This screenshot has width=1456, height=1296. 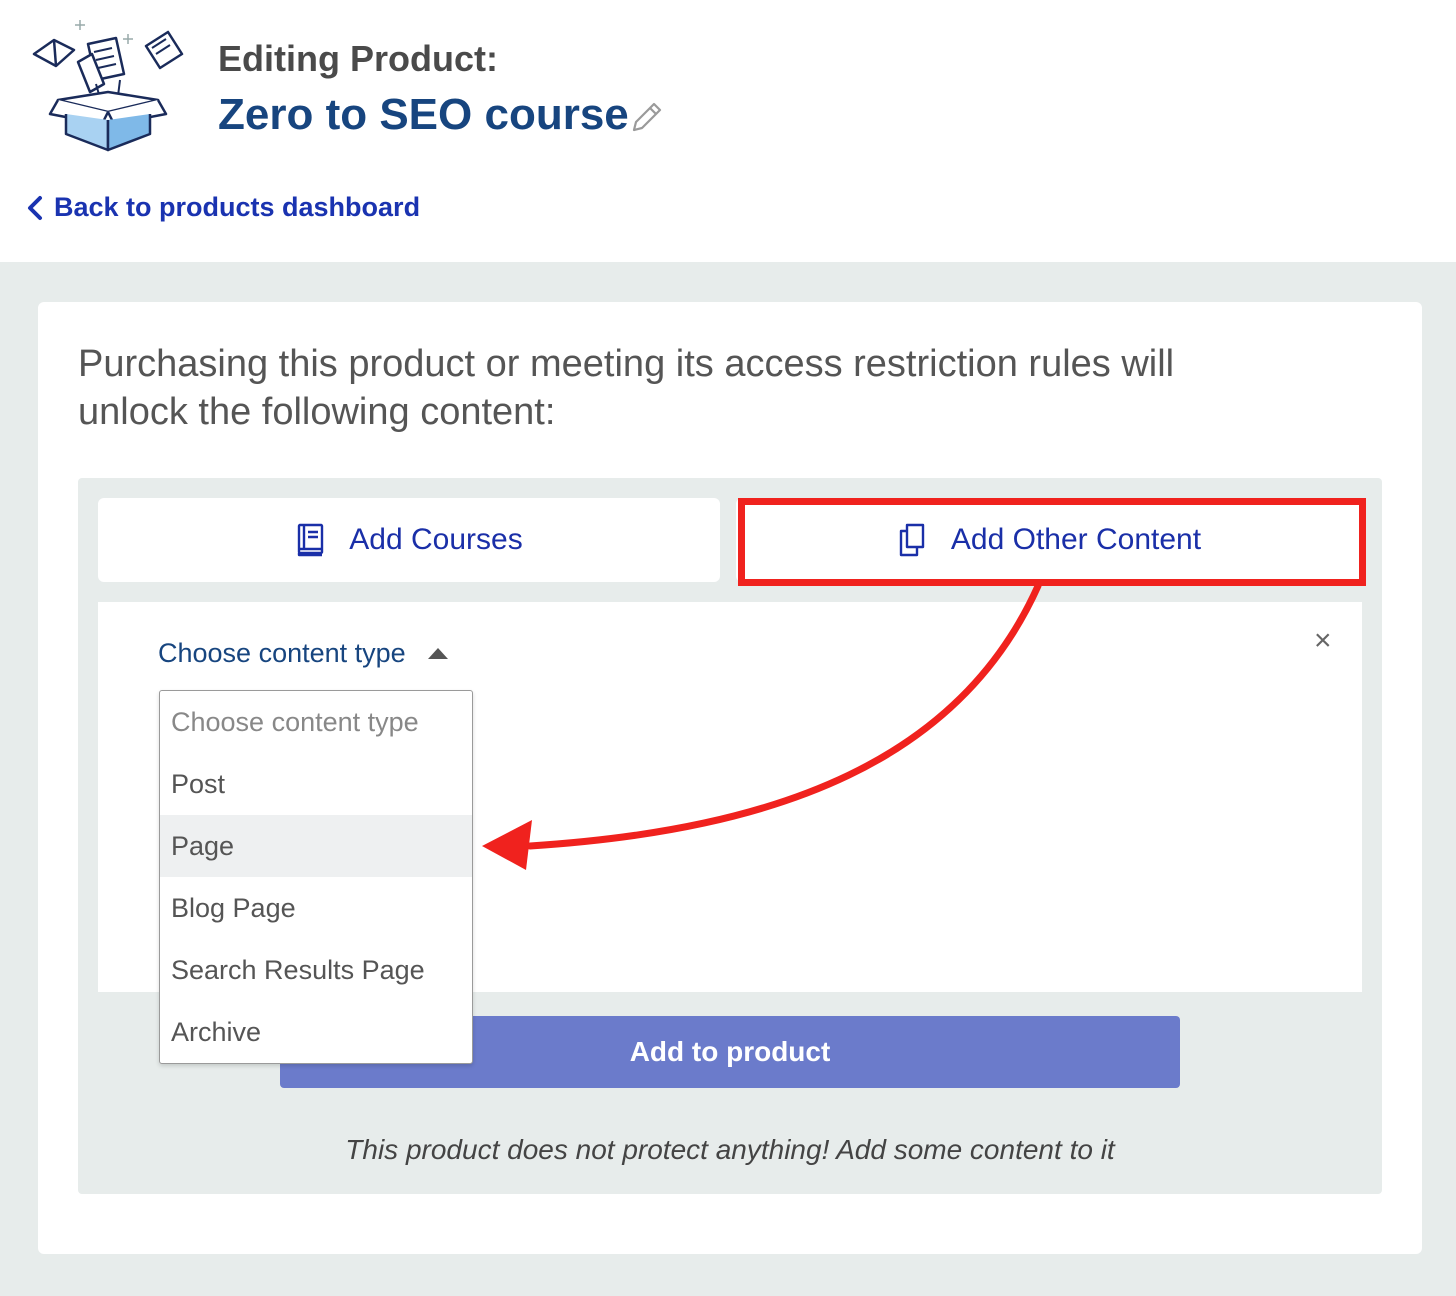 What do you see at coordinates (358, 58) in the screenshot?
I see `editing-product-label: Editing Product:` at bounding box center [358, 58].